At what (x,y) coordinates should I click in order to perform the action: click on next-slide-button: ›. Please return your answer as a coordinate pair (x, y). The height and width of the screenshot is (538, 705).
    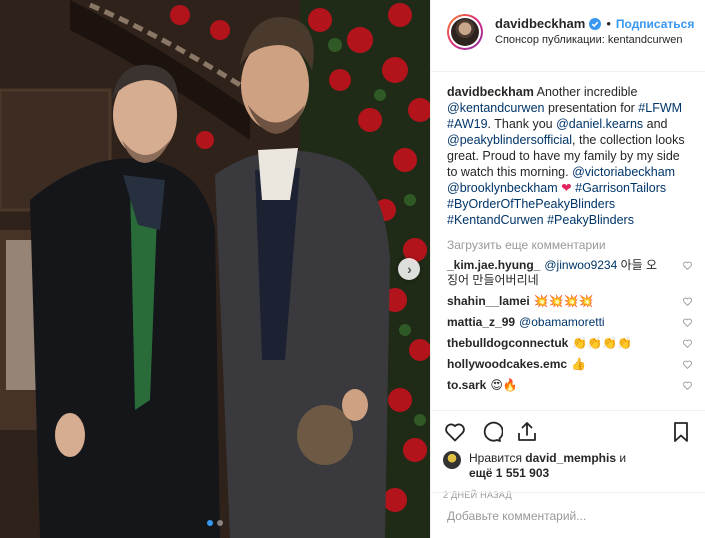
    Looking at the image, I should click on (409, 269).